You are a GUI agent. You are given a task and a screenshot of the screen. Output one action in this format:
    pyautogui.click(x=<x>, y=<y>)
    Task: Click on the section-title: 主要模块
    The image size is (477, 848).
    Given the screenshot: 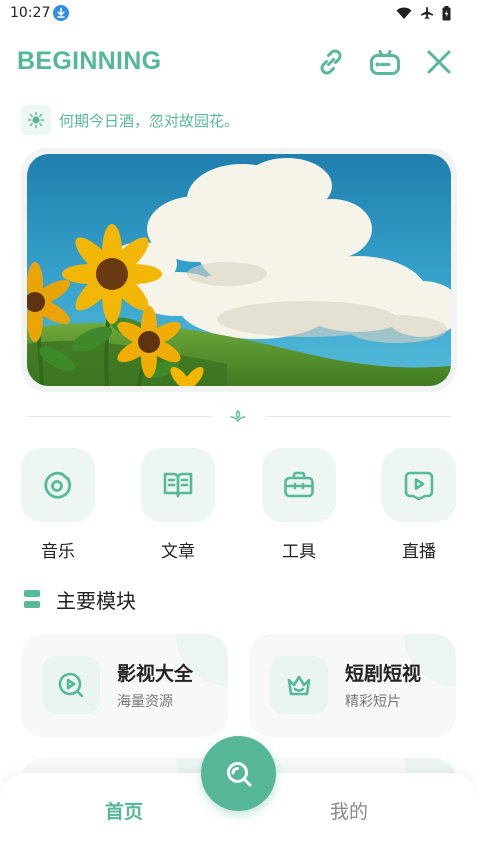 What is the action you would take?
    pyautogui.click(x=96, y=601)
    